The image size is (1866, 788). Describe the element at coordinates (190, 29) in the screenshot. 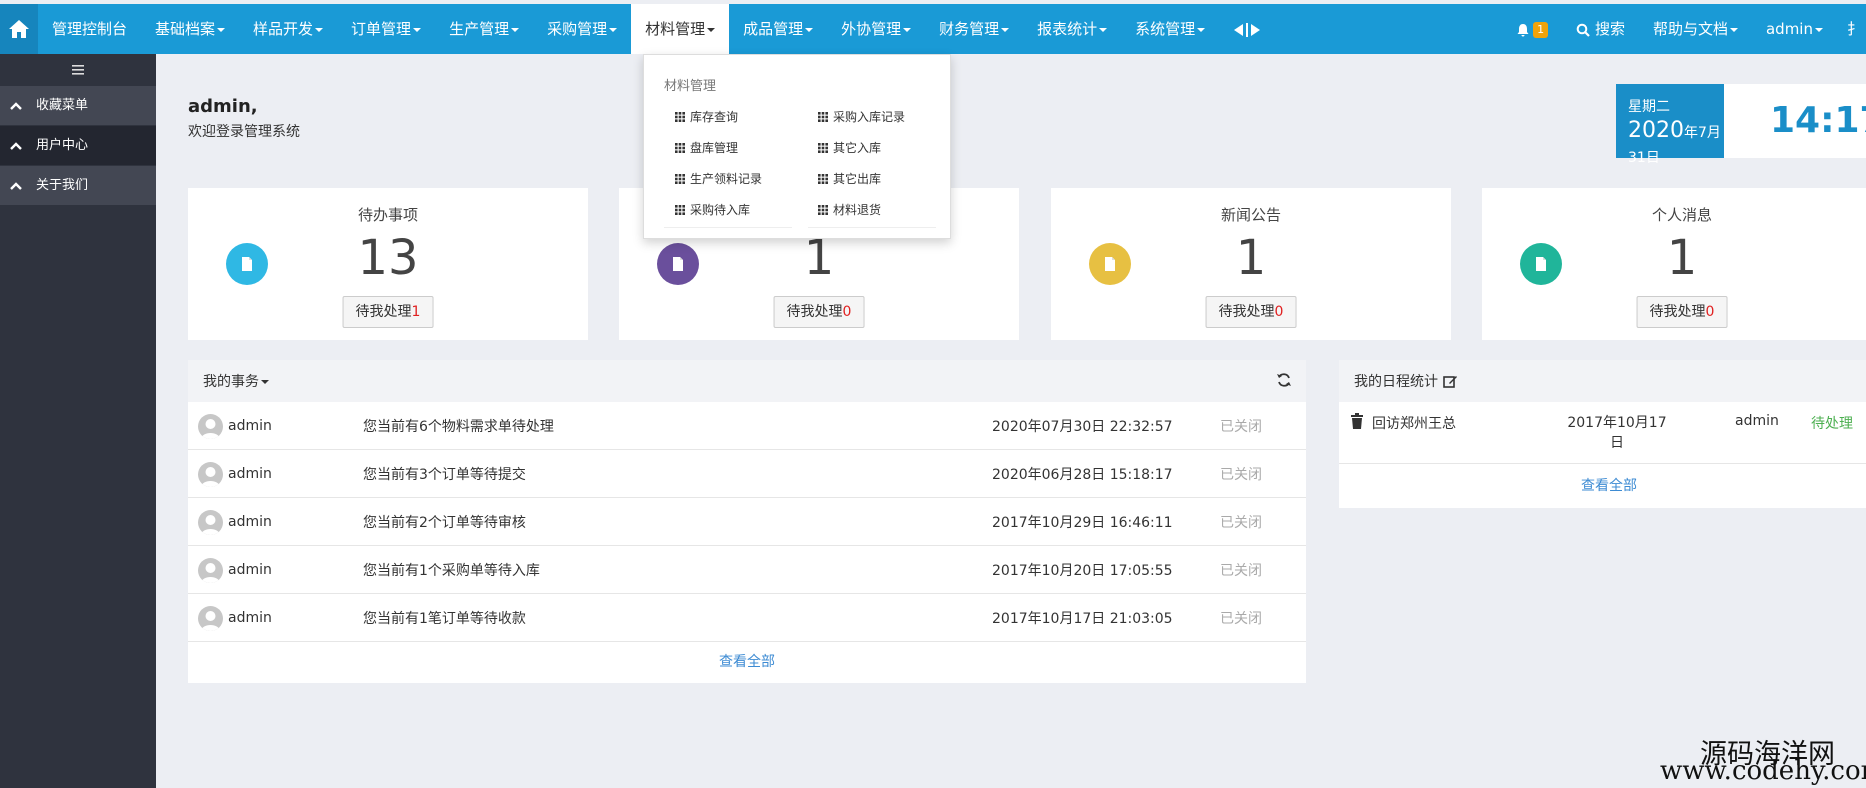

I see `nav-item: 基础档案` at that location.